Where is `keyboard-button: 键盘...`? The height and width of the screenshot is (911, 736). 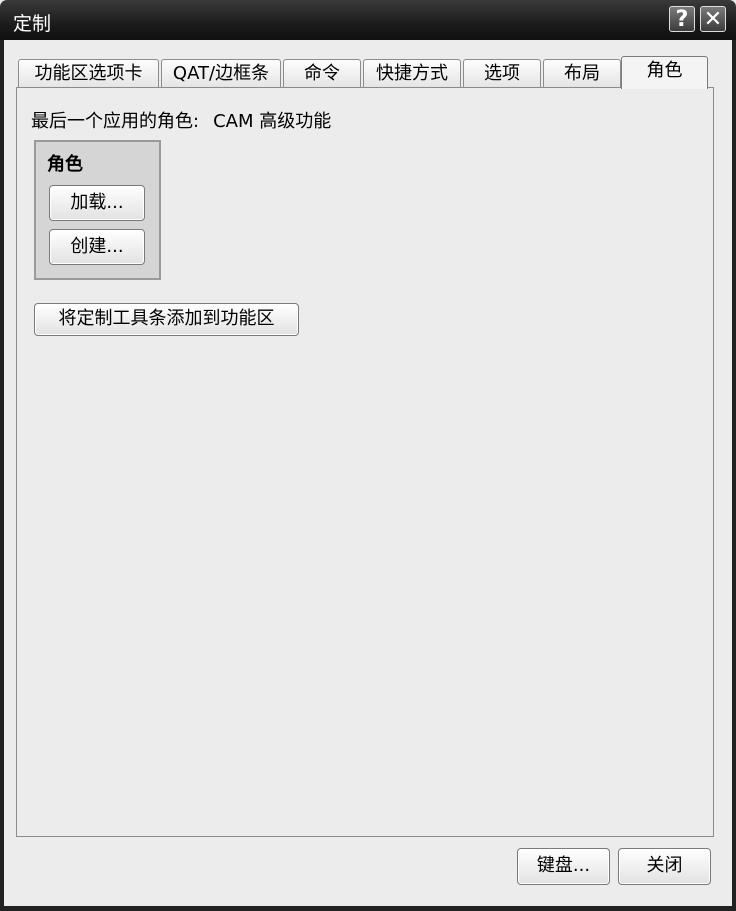 keyboard-button: 键盘... is located at coordinates (563, 866).